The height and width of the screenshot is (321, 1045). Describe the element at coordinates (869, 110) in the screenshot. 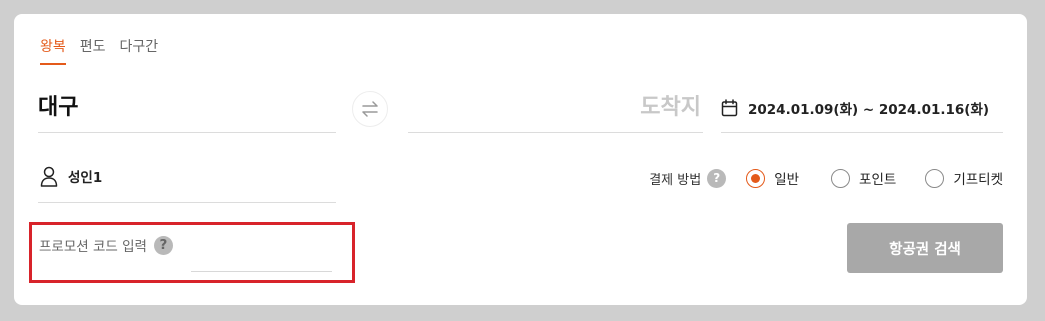

I see `travel-dates-value: 2024.01.09(화) ~ 2024.01.16(화)` at that location.